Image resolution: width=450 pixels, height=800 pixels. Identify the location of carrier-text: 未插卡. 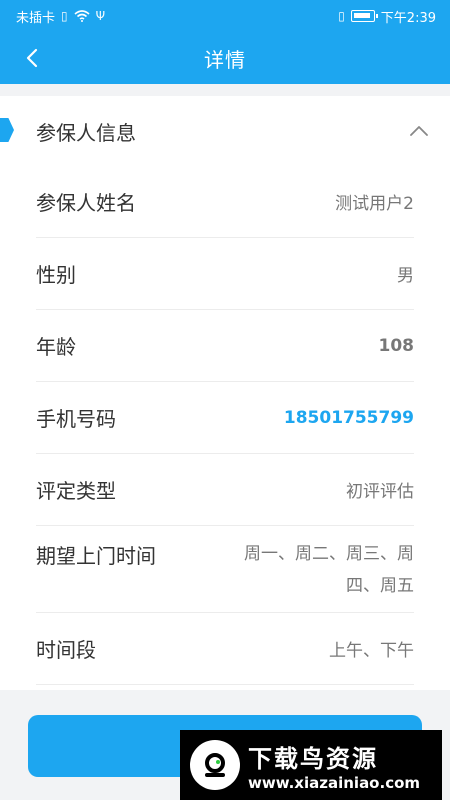
(36, 18).